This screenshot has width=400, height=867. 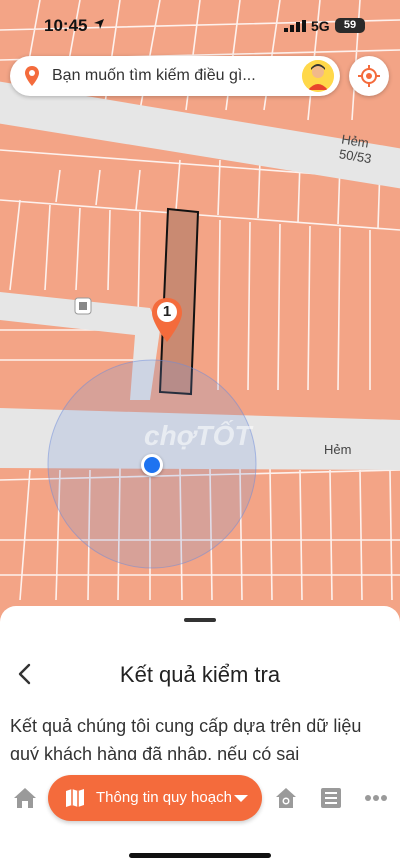 I want to click on avatar, so click(x=318, y=76).